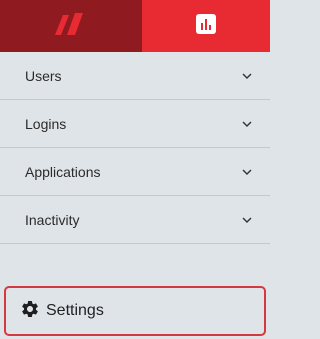  What do you see at coordinates (135, 124) in the screenshot?
I see `nav-item-logins: Logins` at bounding box center [135, 124].